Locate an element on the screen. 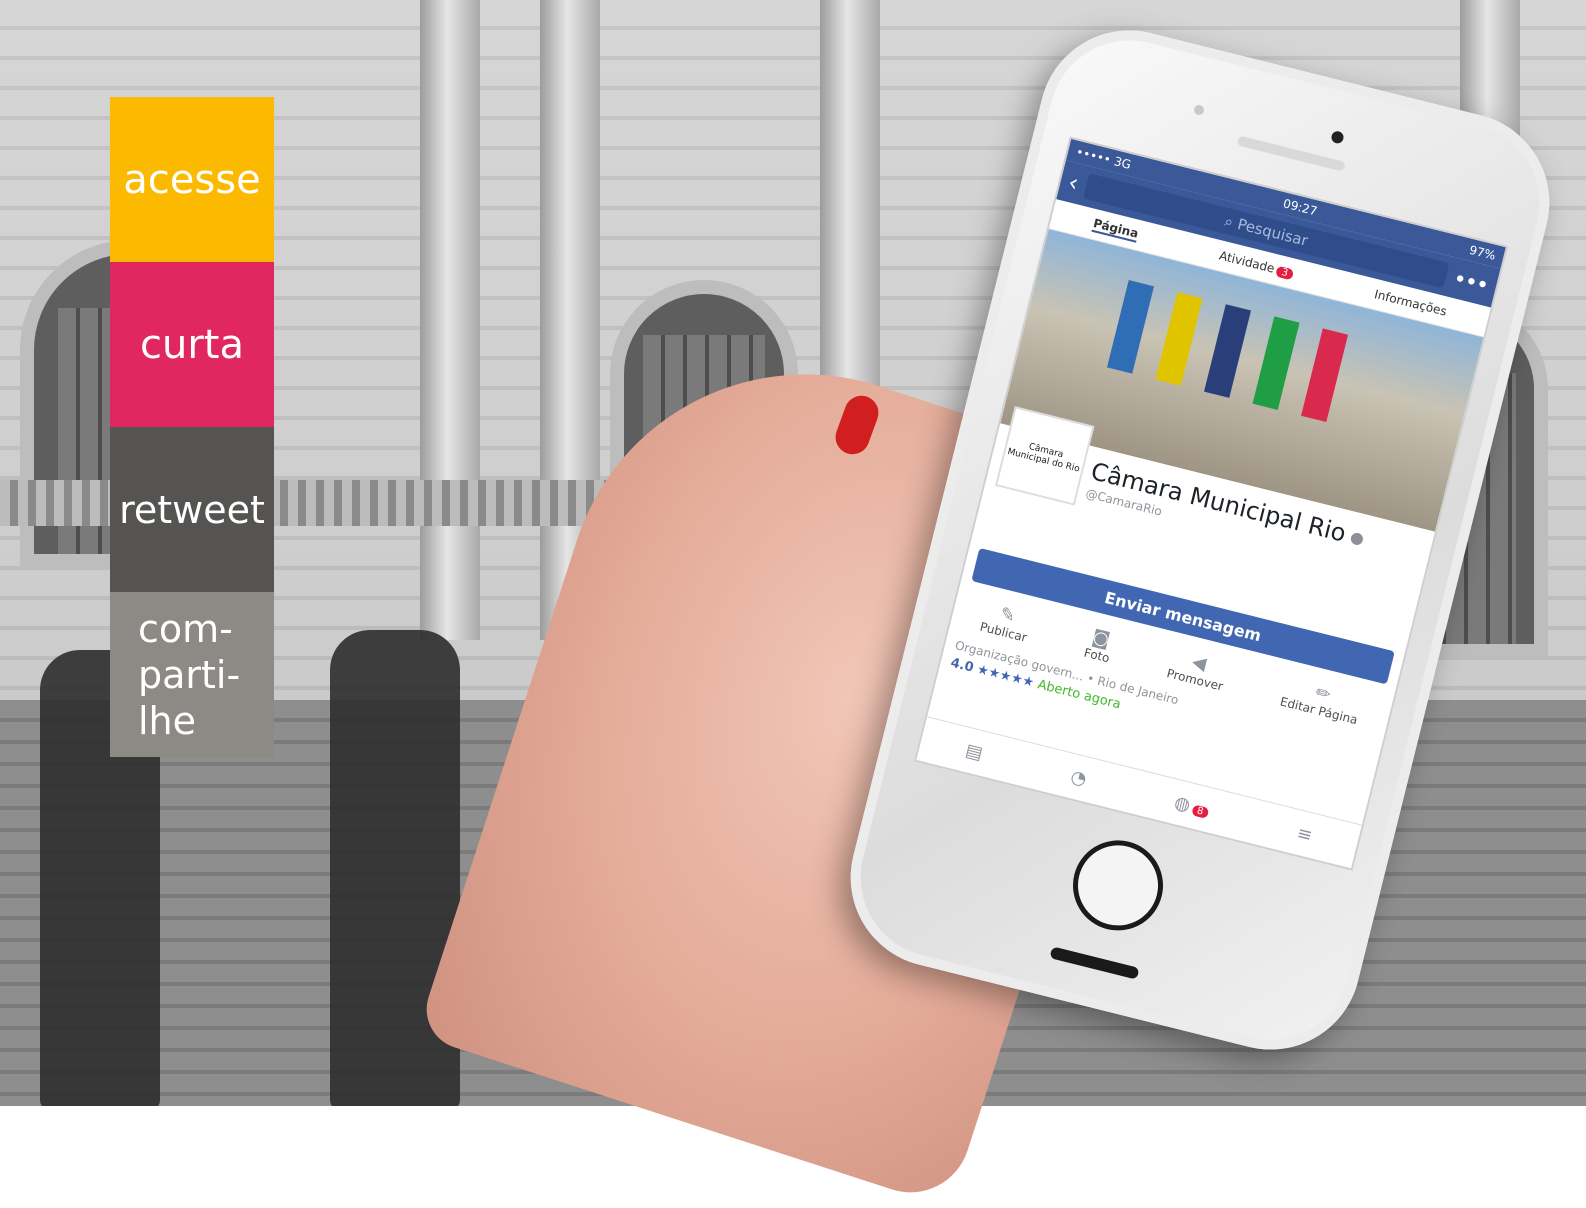 Image resolution: width=1586 pixels, height=1208 pixels. battery-level: 97% is located at coordinates (1482, 252).